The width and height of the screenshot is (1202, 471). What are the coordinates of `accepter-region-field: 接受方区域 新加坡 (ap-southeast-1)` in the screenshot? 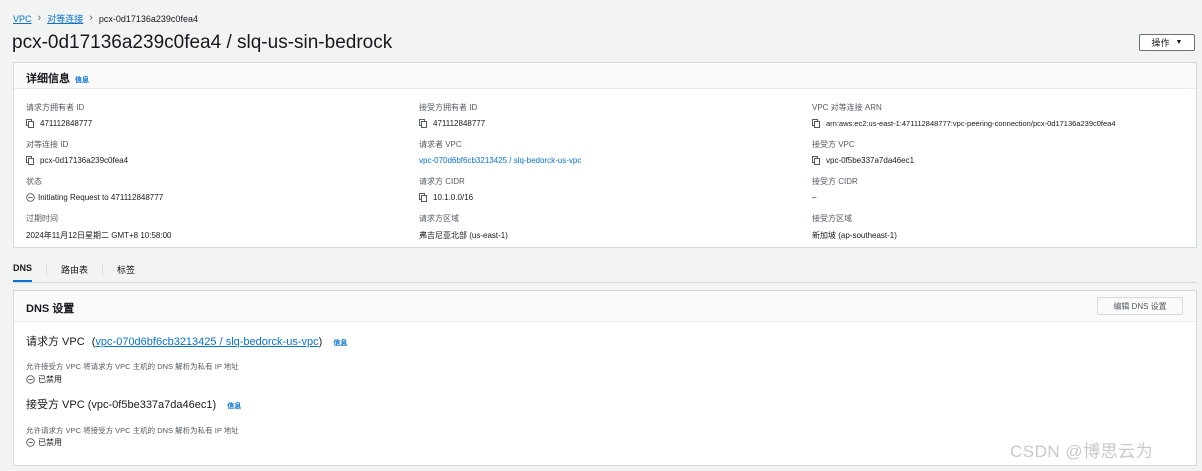 It's located at (854, 227).